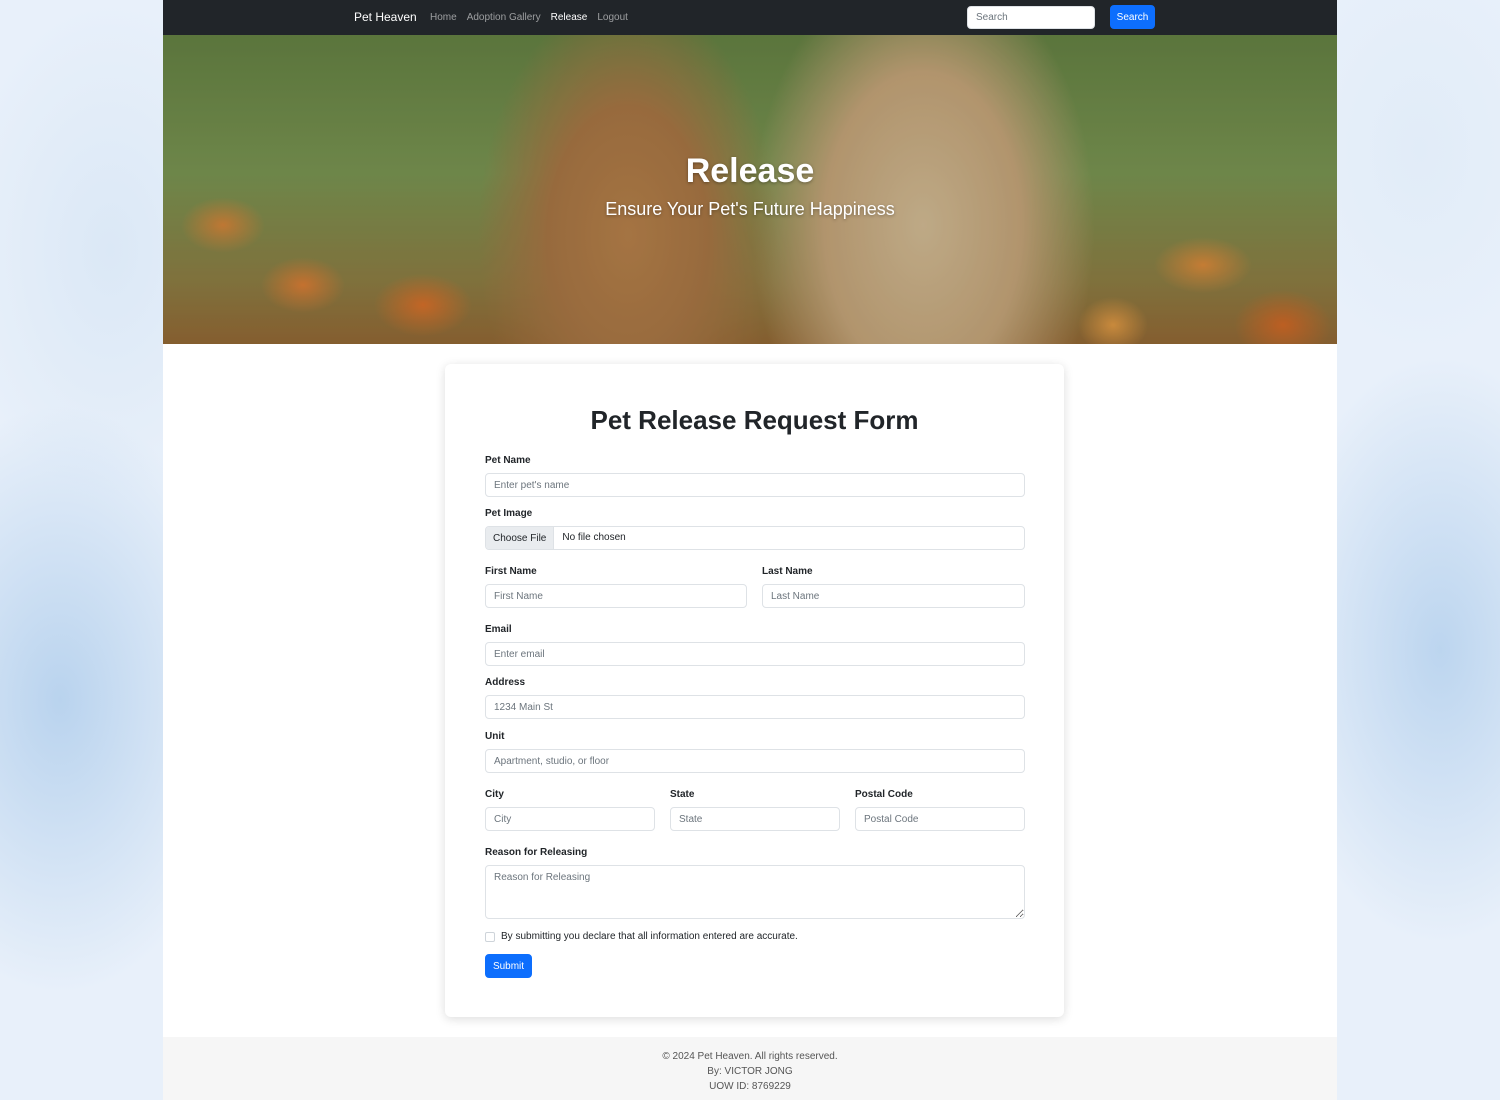  I want to click on search-input, so click(1031, 17).